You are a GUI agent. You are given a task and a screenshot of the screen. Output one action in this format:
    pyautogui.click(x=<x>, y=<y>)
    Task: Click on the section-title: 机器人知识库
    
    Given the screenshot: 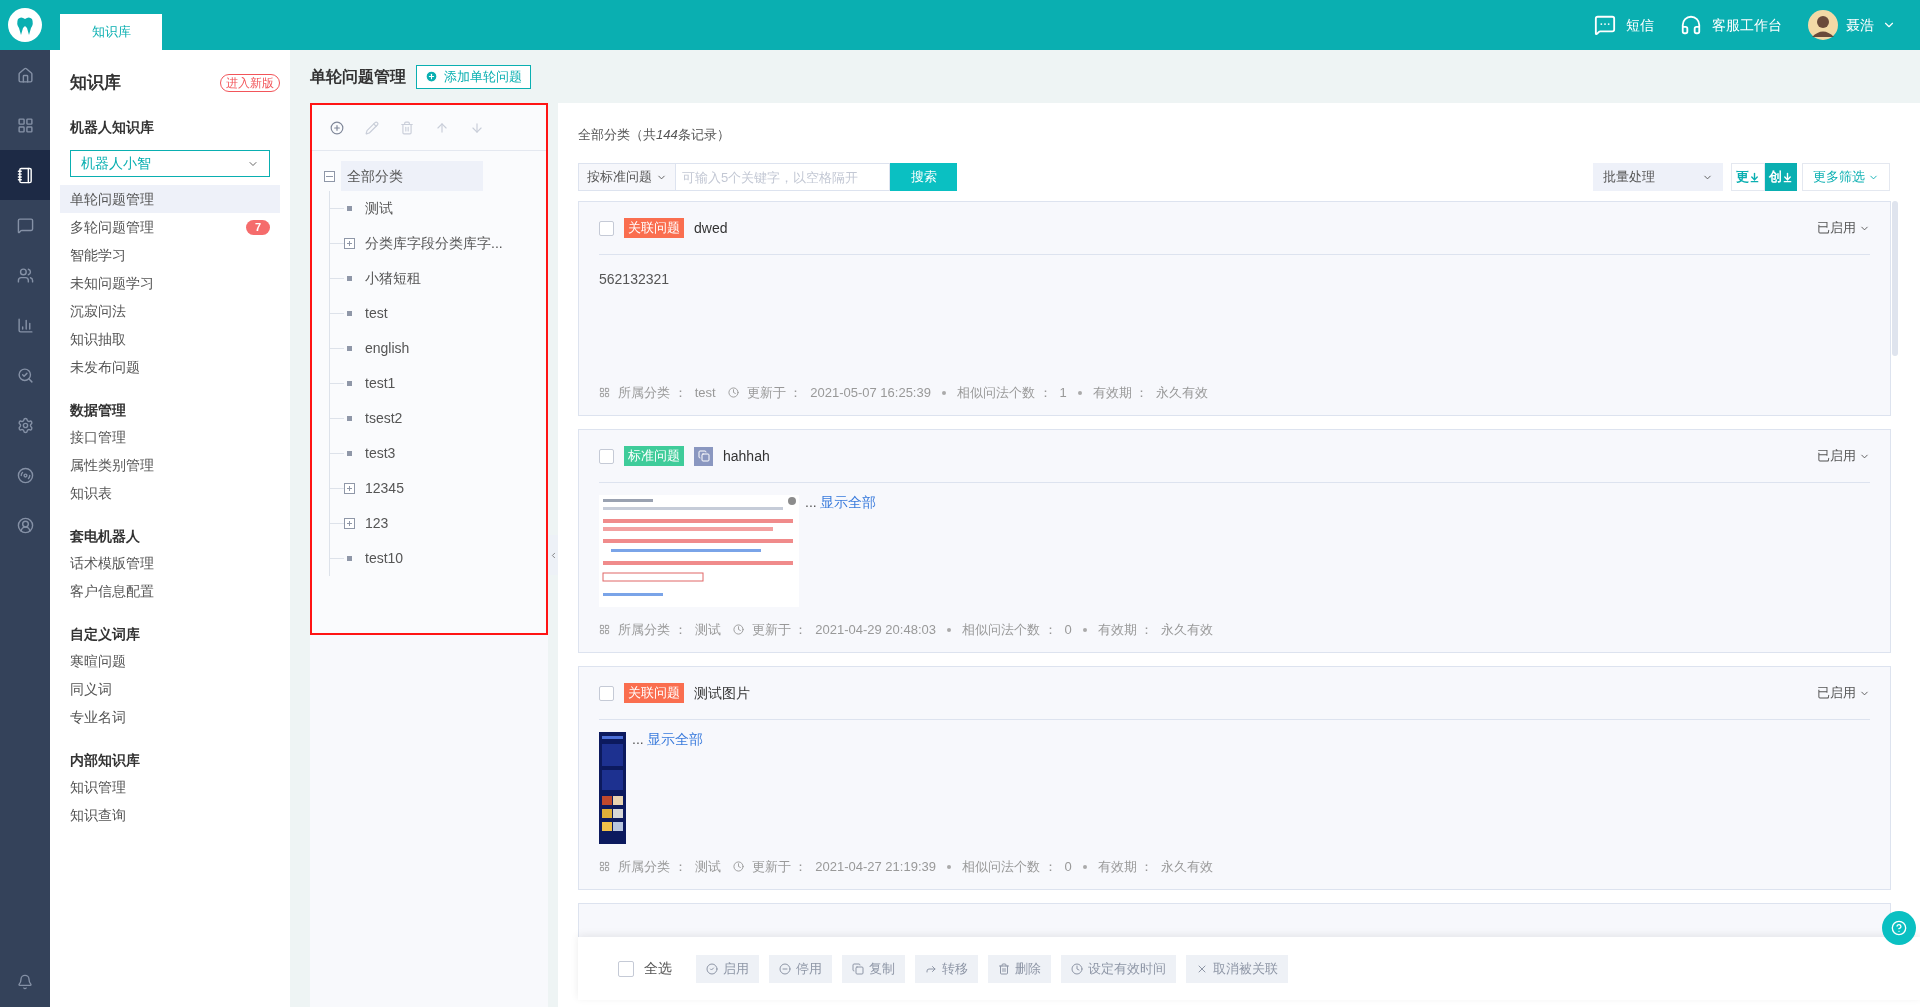 What is the action you would take?
    pyautogui.click(x=112, y=127)
    